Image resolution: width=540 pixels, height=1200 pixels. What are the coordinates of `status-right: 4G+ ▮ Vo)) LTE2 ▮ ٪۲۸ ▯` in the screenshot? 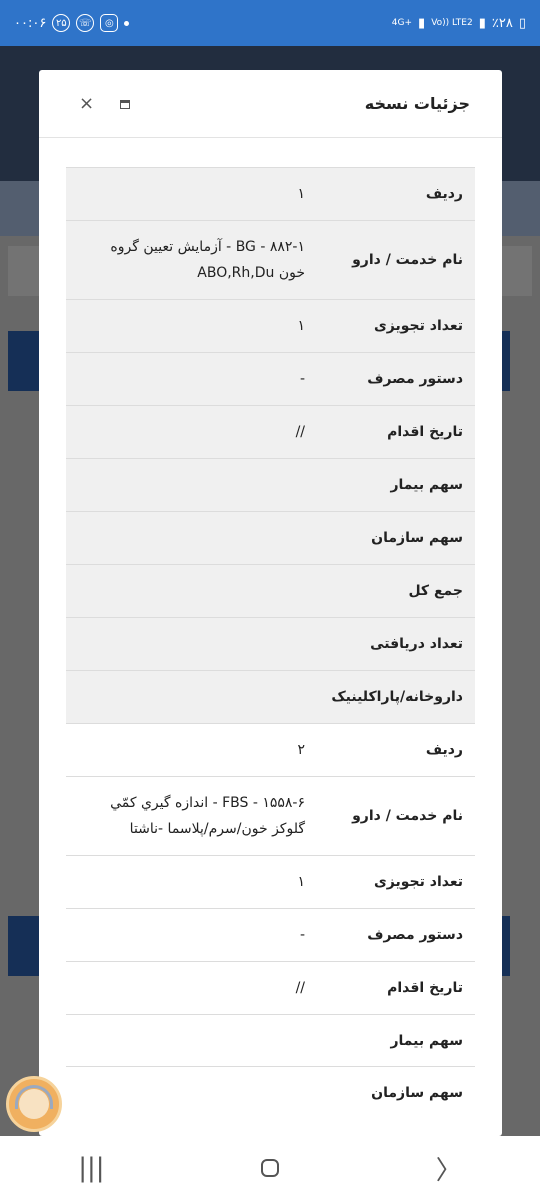 It's located at (459, 23).